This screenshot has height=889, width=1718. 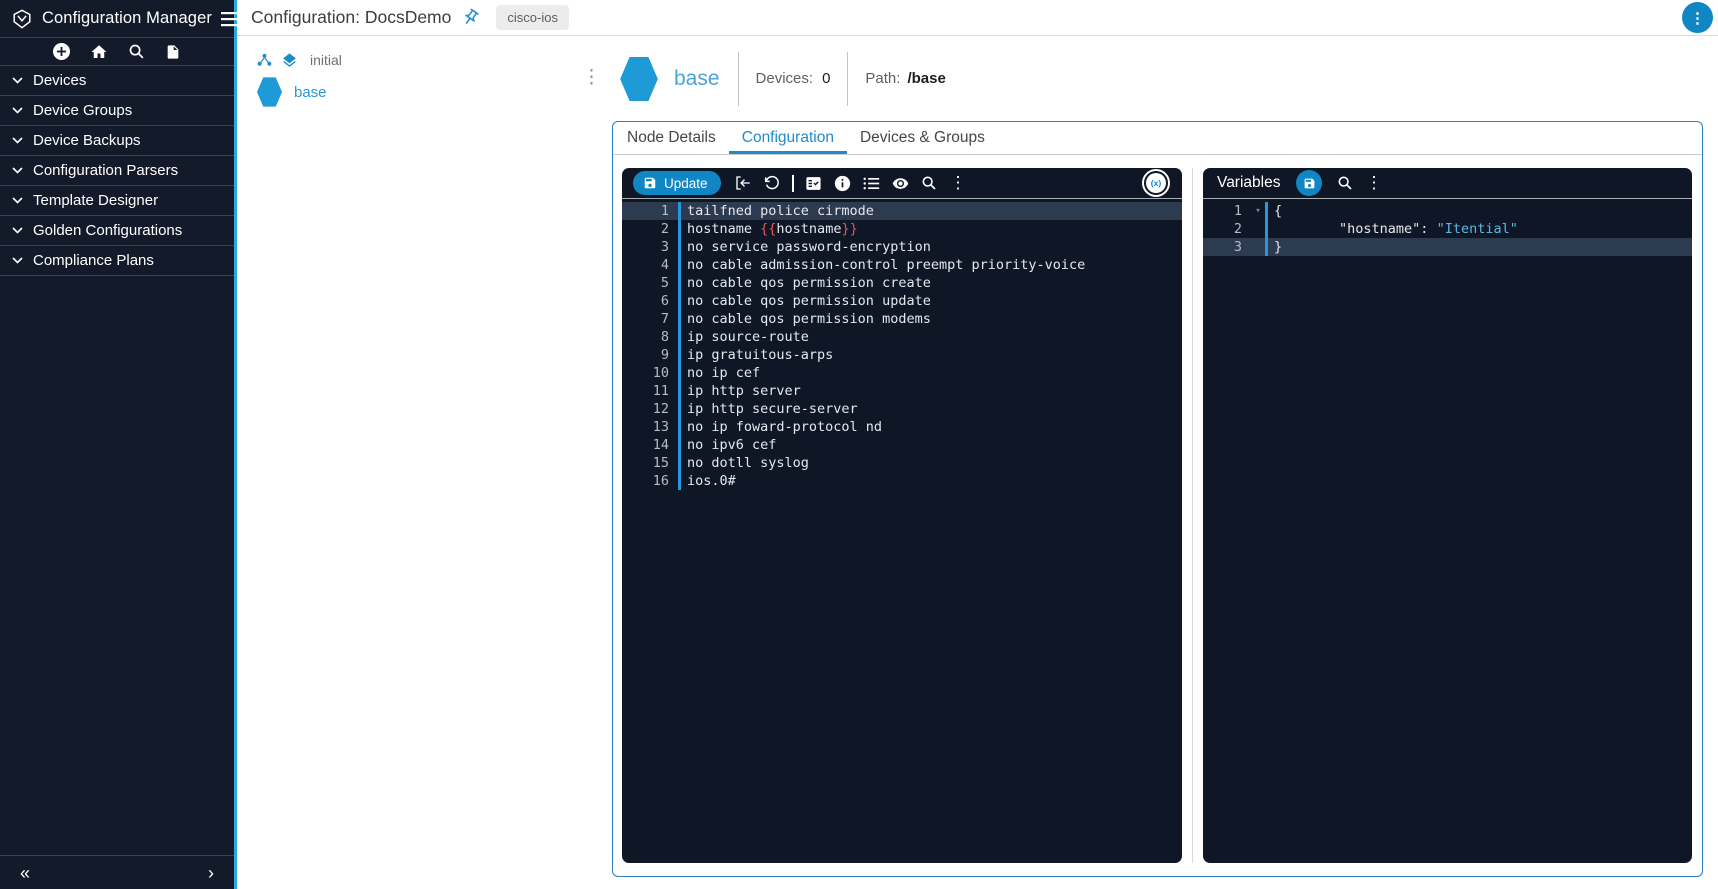 What do you see at coordinates (211, 873) in the screenshot?
I see `forward-chevron-icon: ›` at bounding box center [211, 873].